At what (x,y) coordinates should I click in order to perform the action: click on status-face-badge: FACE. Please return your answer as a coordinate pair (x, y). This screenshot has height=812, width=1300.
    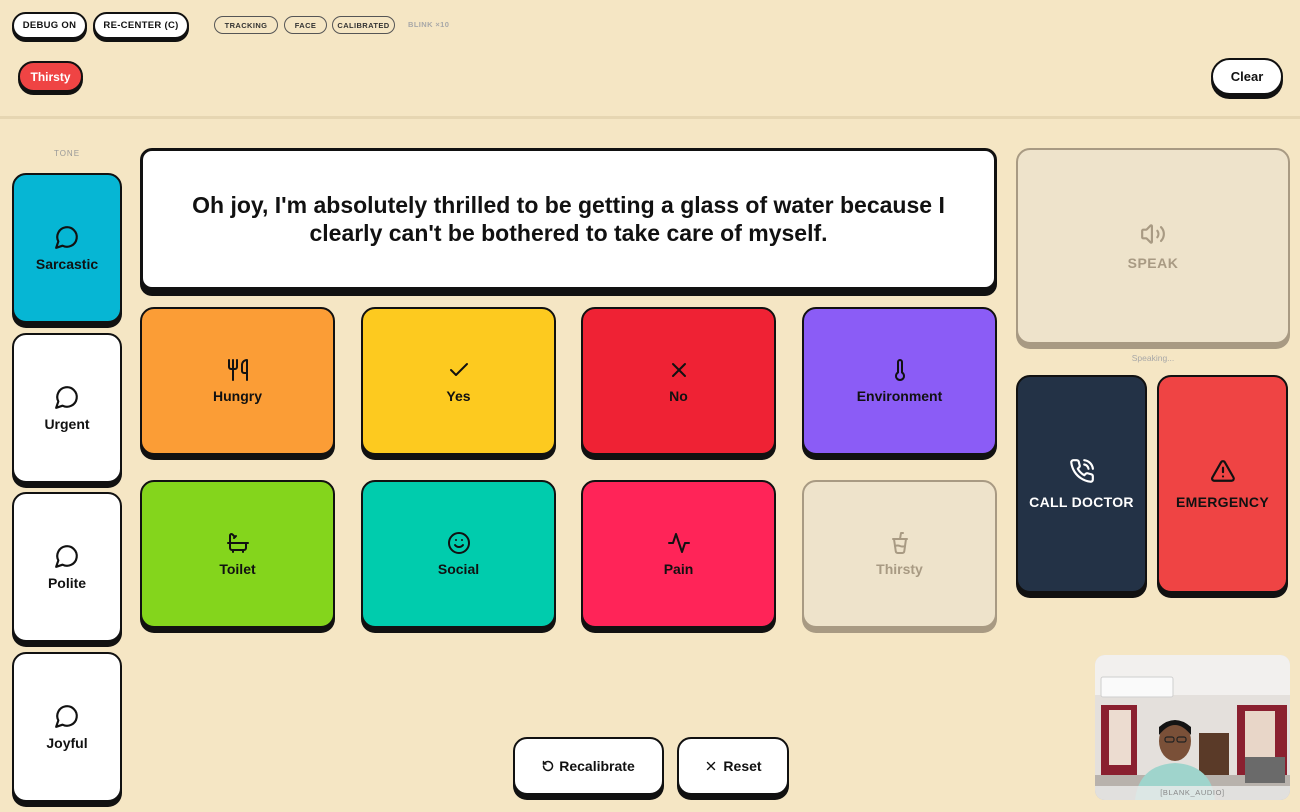
    Looking at the image, I should click on (305, 25).